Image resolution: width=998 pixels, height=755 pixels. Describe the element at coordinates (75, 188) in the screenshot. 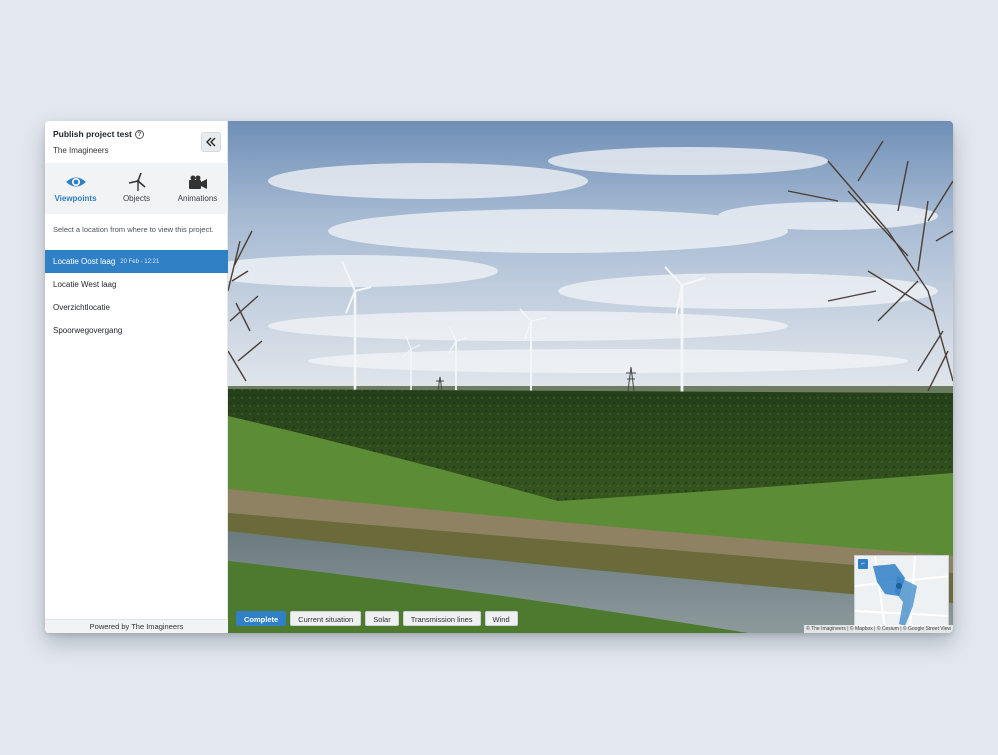

I see `tab-viewpoints: Viewpoints` at that location.